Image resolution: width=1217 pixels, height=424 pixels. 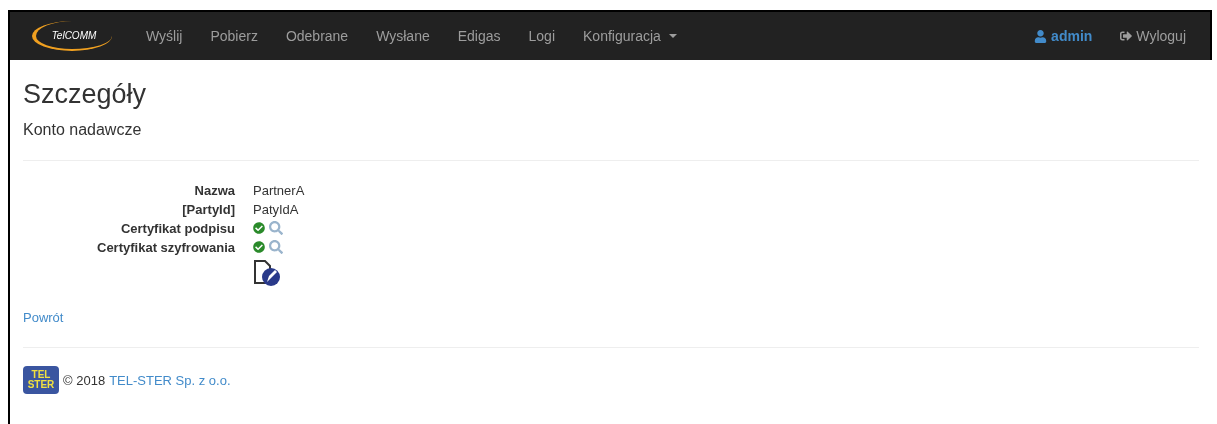 I want to click on telster-logo: TEL STER, so click(x=41, y=380).